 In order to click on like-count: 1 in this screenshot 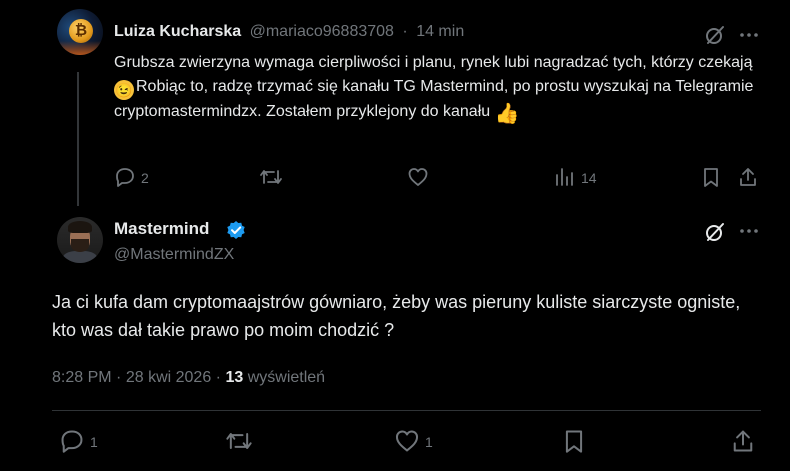, I will do `click(429, 442)`.